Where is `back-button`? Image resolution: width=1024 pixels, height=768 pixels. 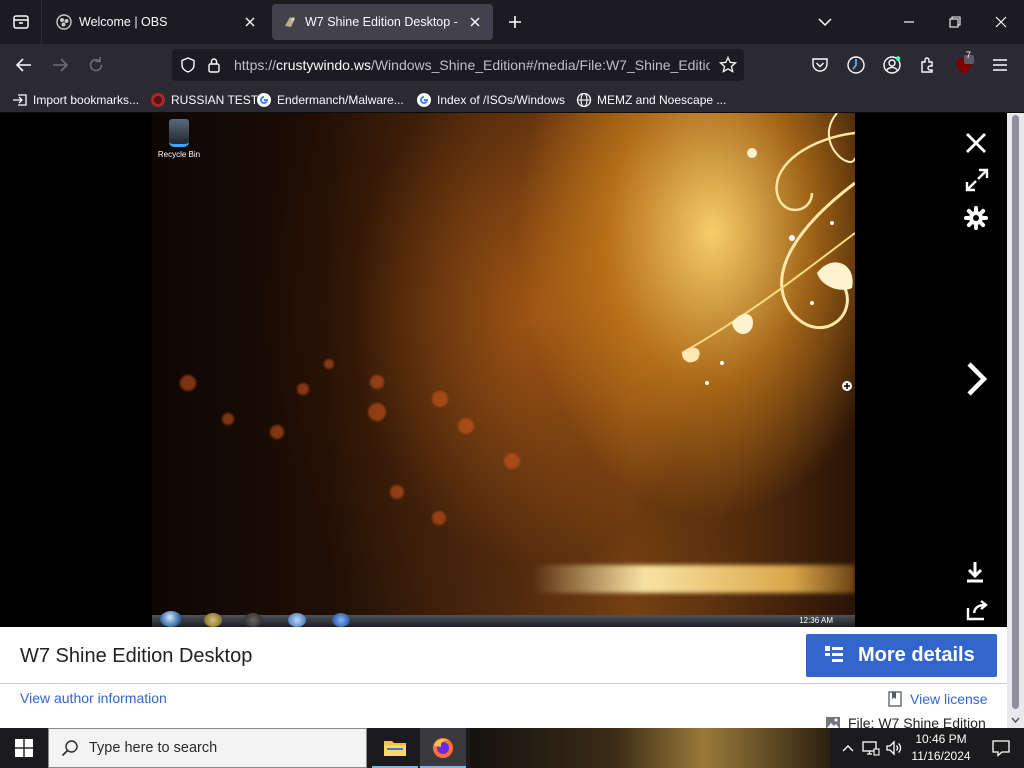 back-button is located at coordinates (24, 65).